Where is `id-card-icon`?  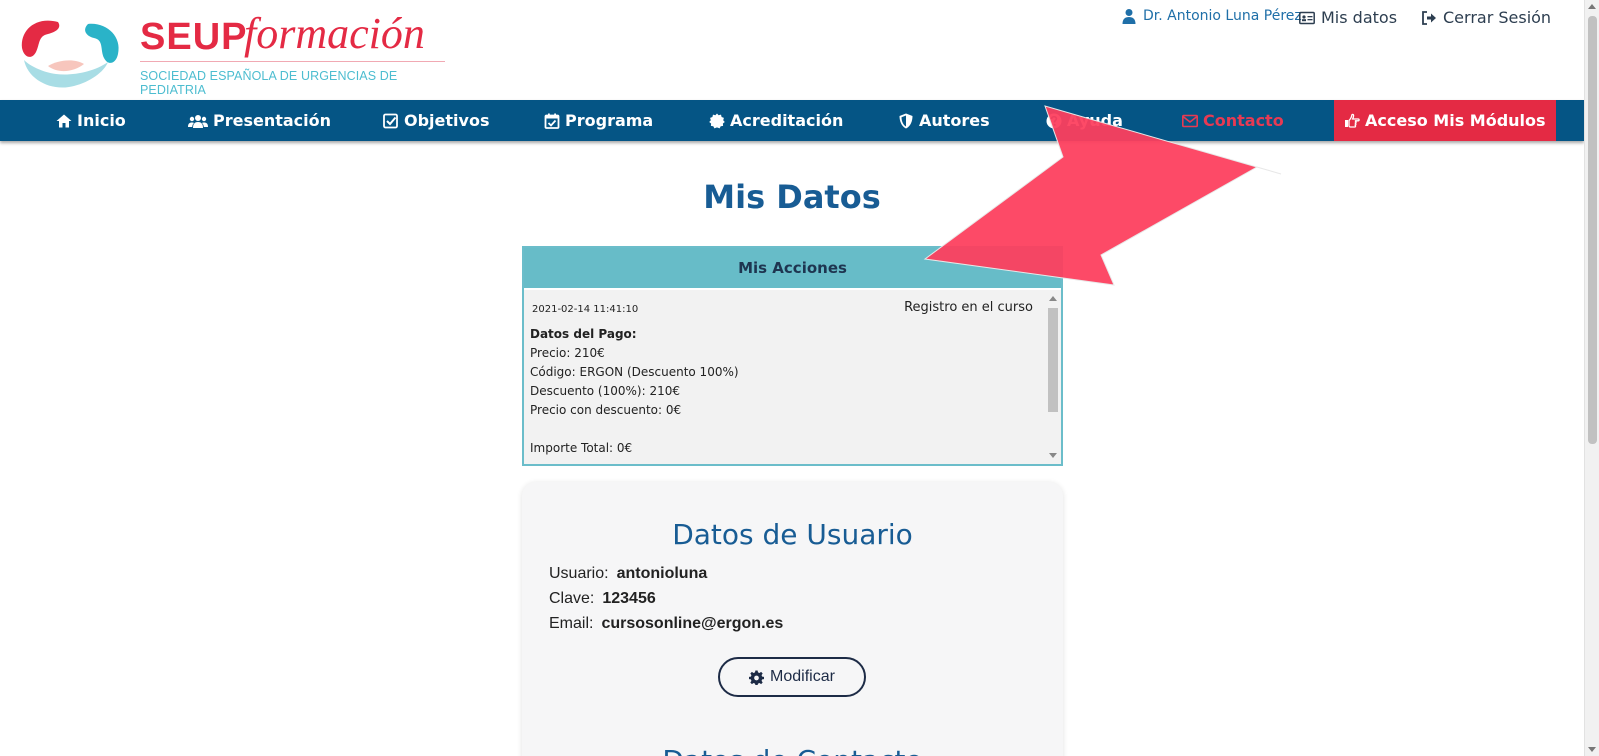 id-card-icon is located at coordinates (1307, 17).